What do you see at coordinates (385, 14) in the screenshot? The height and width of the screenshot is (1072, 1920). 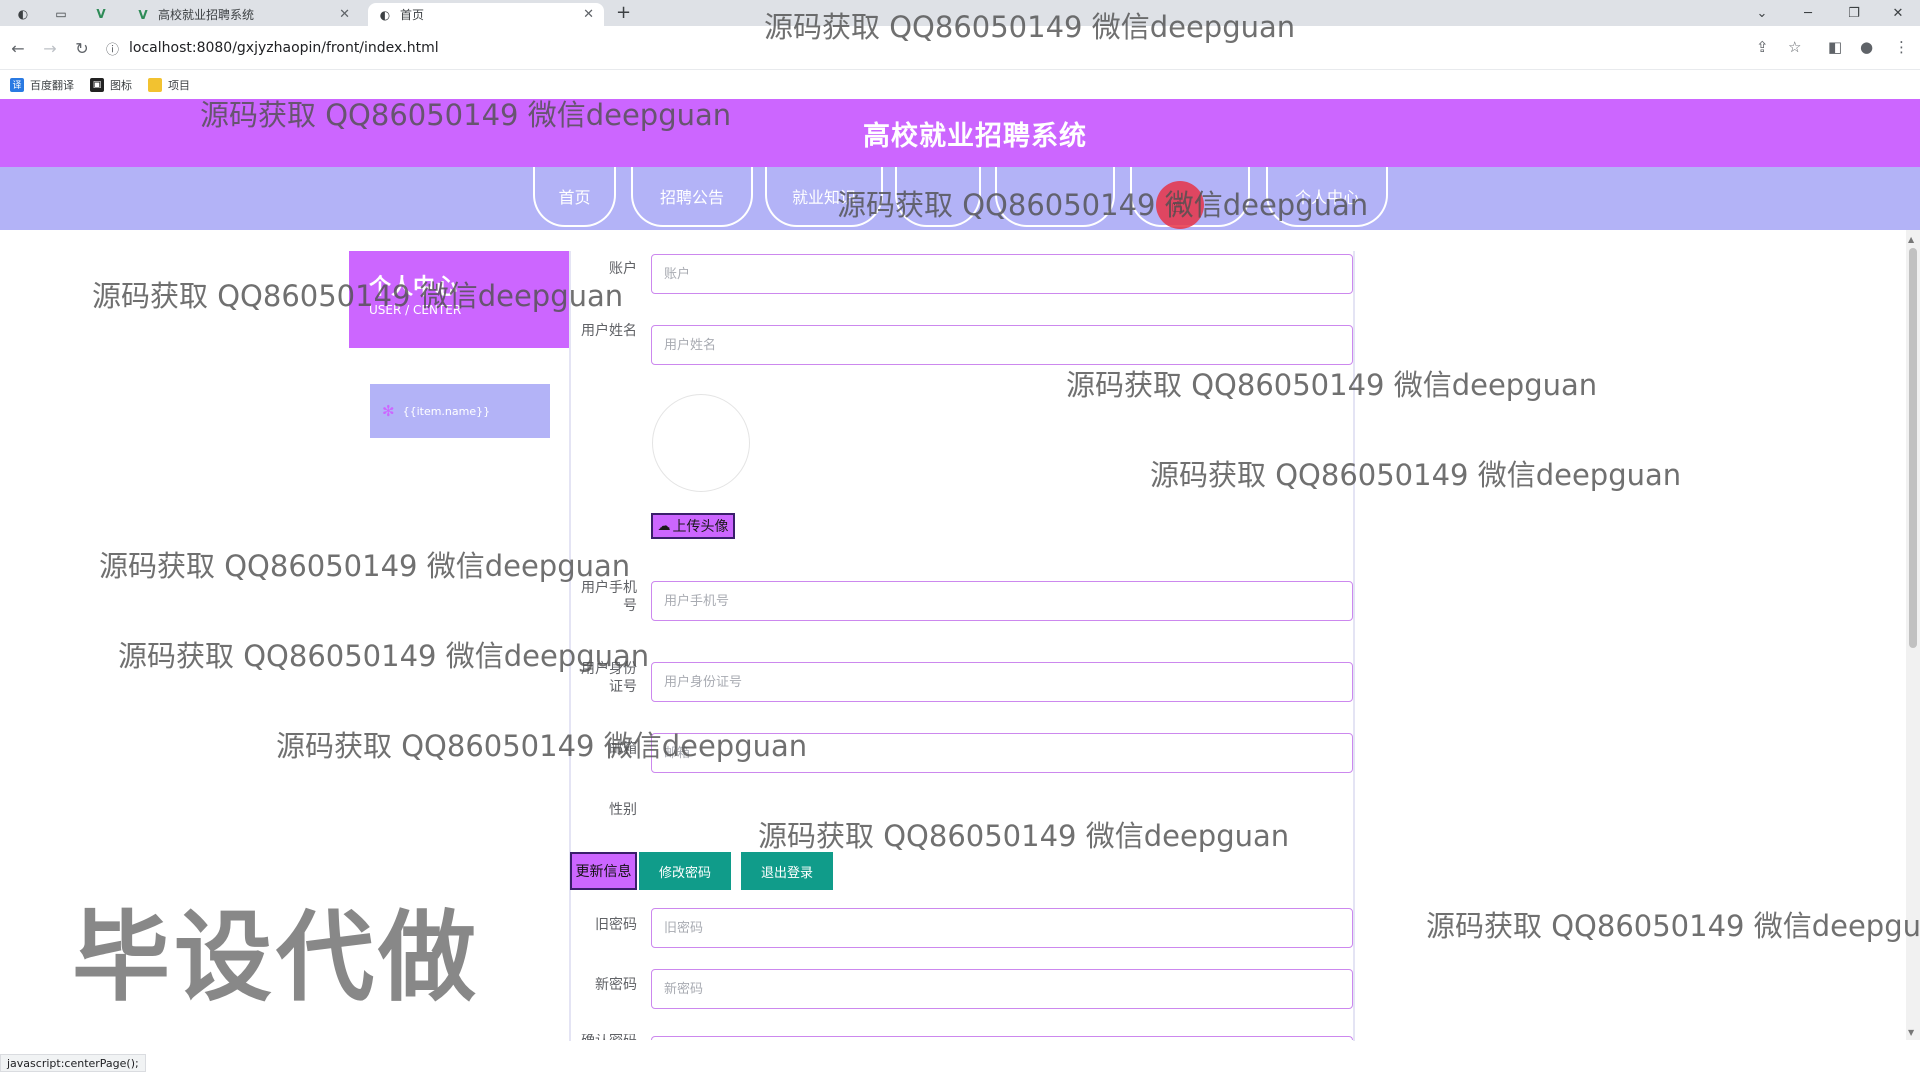 I see `globe-icon: ◐` at bounding box center [385, 14].